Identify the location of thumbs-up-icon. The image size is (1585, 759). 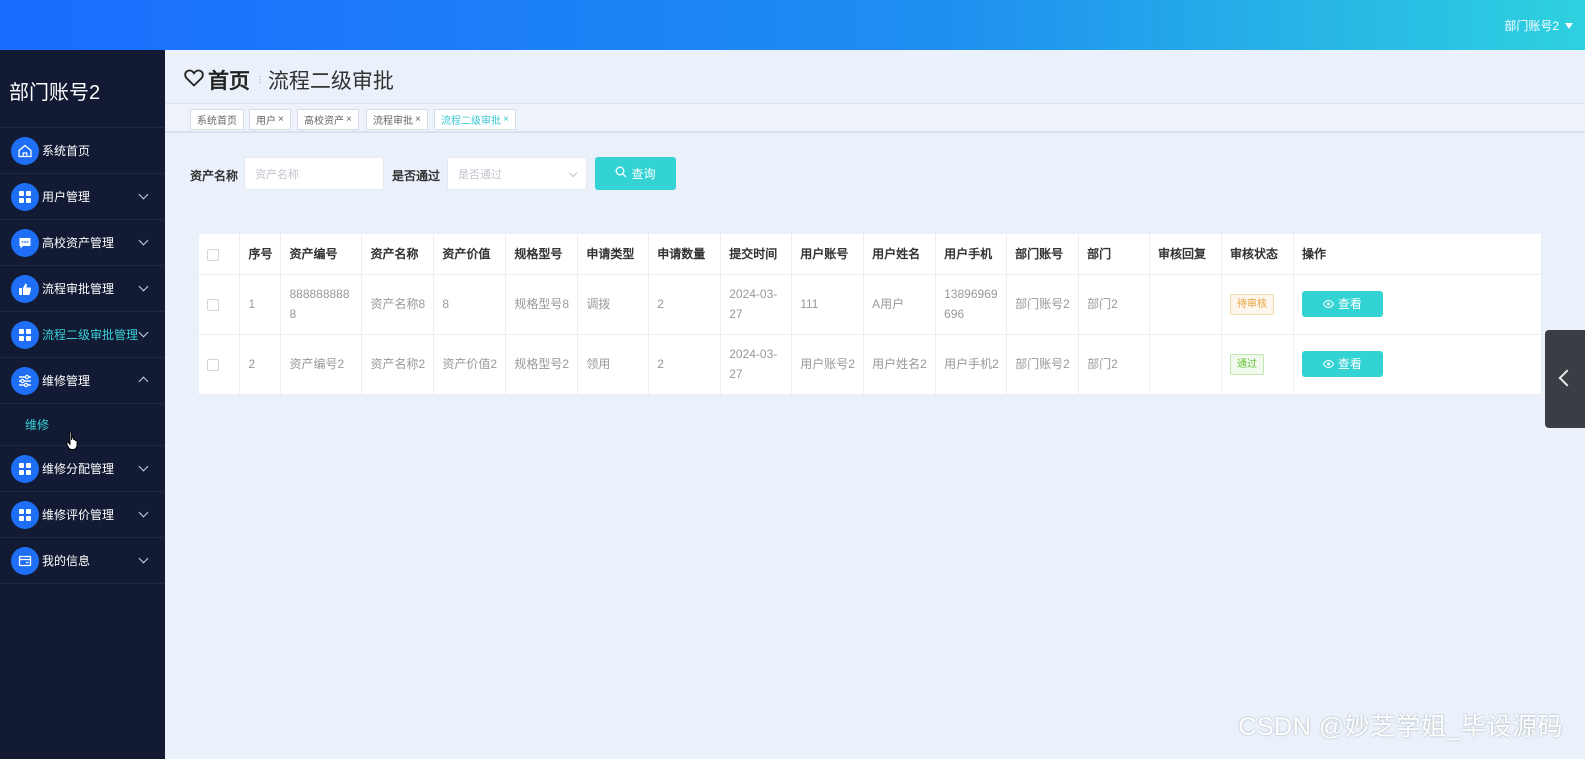
(25, 288).